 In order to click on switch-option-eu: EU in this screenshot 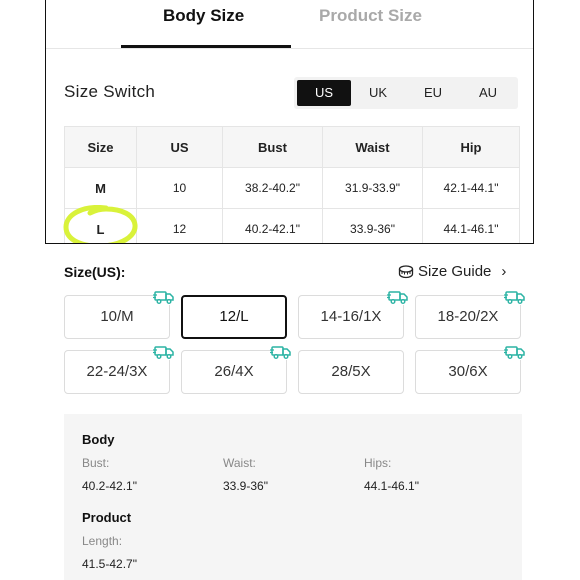, I will do `click(433, 93)`.